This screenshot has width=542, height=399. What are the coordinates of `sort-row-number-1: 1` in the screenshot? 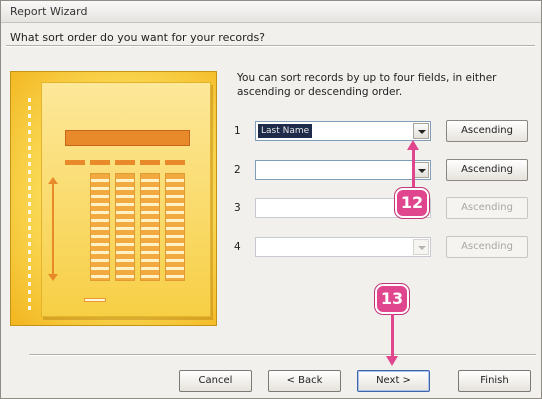 It's located at (237, 131).